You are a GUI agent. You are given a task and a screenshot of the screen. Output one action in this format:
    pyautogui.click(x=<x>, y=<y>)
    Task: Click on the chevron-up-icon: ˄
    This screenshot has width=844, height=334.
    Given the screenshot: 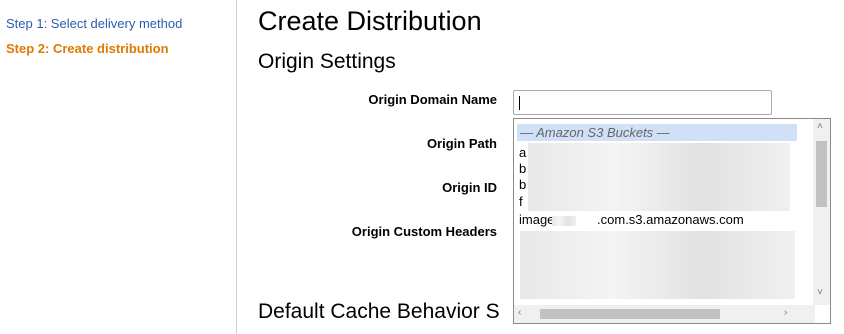 What is the action you would take?
    pyautogui.click(x=820, y=126)
    